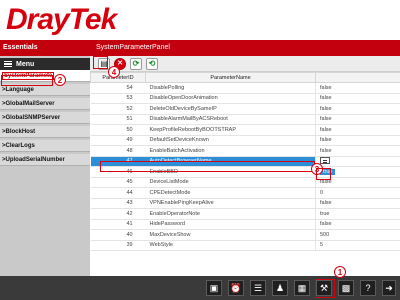  I want to click on table-row: 44 CPEDetectMode 0, so click(245, 193).